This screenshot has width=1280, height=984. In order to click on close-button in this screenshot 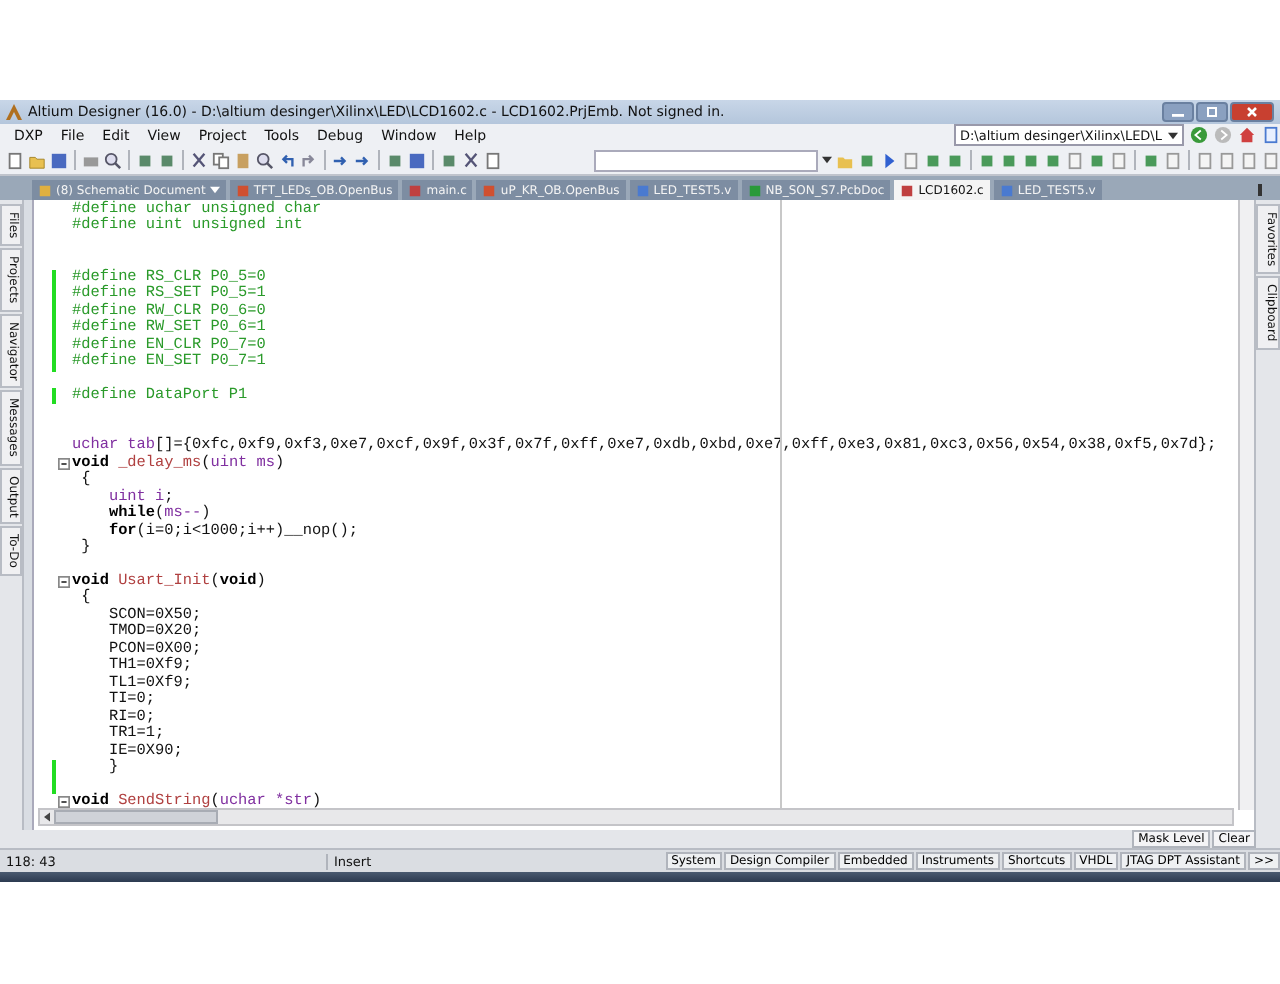, I will do `click(1252, 112)`.